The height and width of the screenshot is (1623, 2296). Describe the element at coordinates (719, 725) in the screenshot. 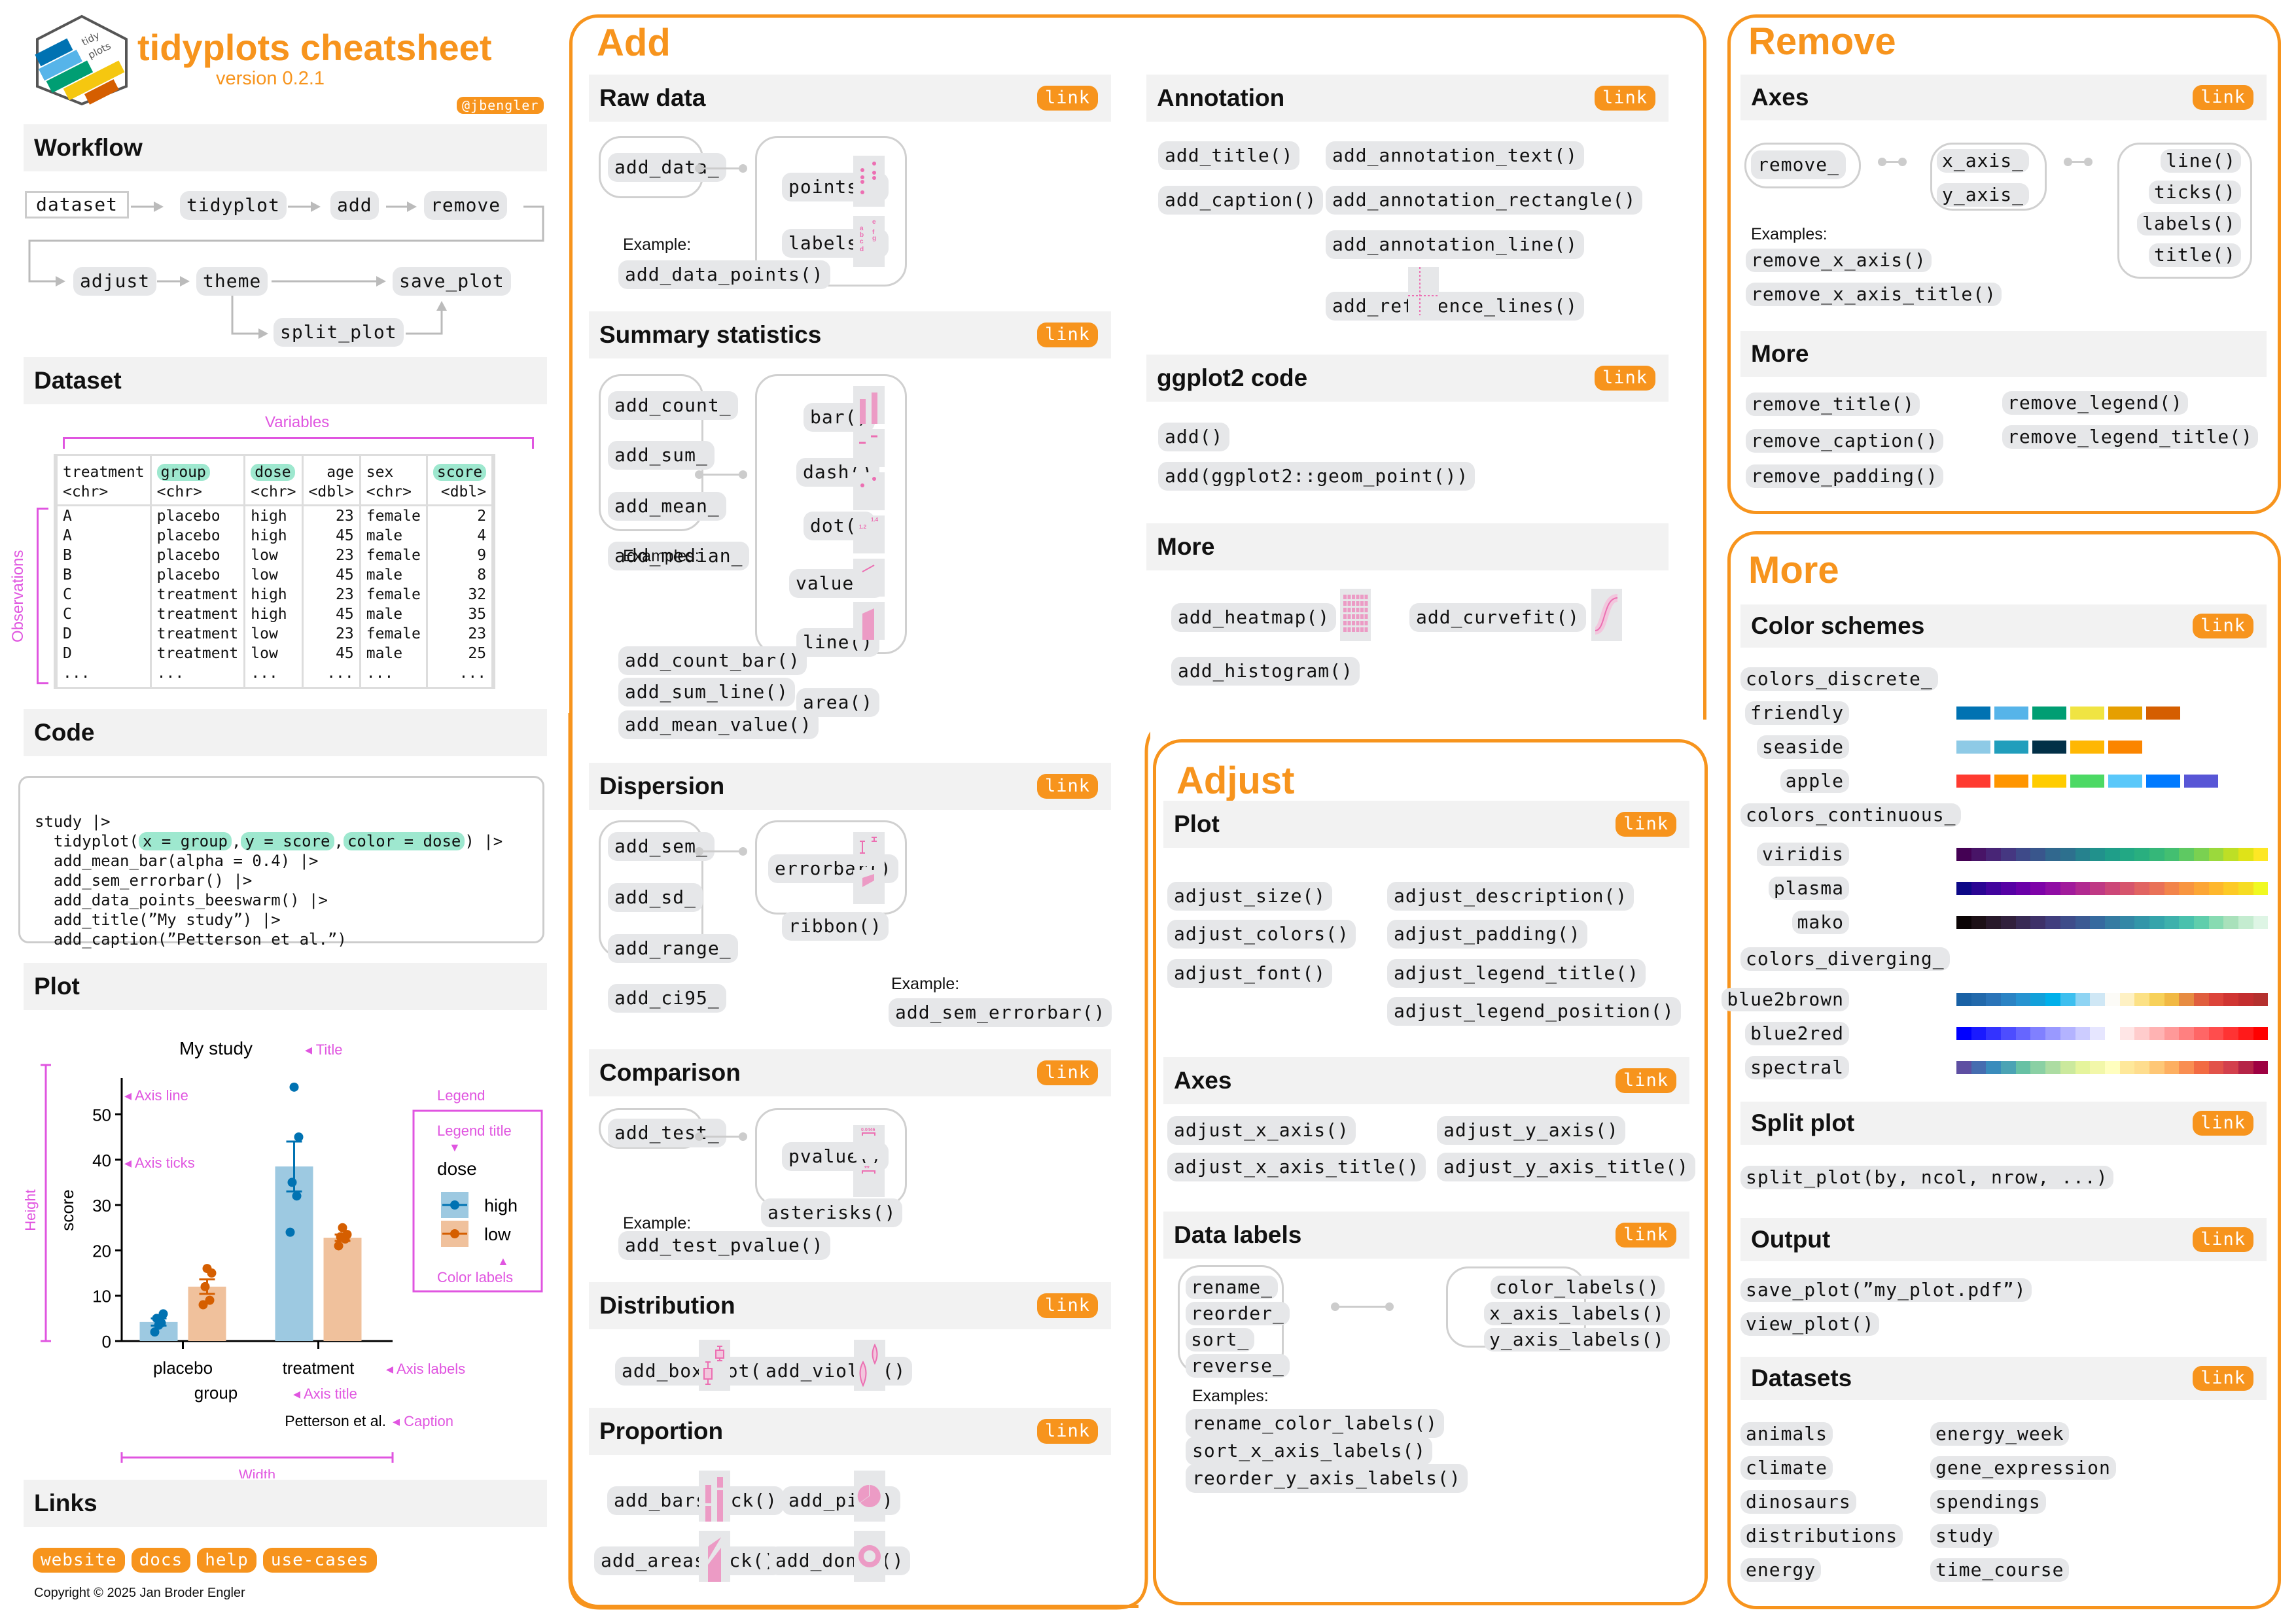

I see `example-add-mean-value: add_mean_value()` at that location.